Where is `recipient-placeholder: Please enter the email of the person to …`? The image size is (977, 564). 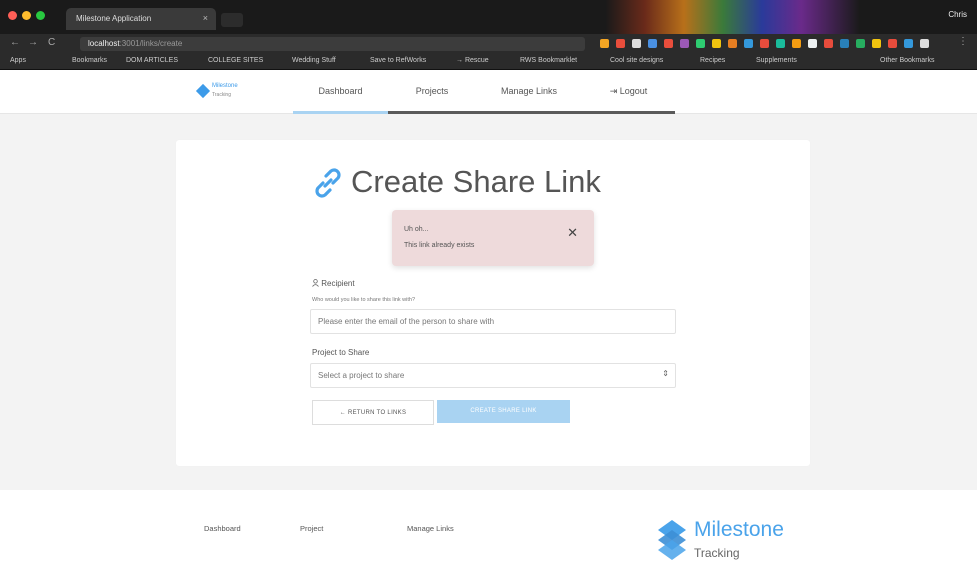 recipient-placeholder: Please enter the email of the person to … is located at coordinates (406, 321).